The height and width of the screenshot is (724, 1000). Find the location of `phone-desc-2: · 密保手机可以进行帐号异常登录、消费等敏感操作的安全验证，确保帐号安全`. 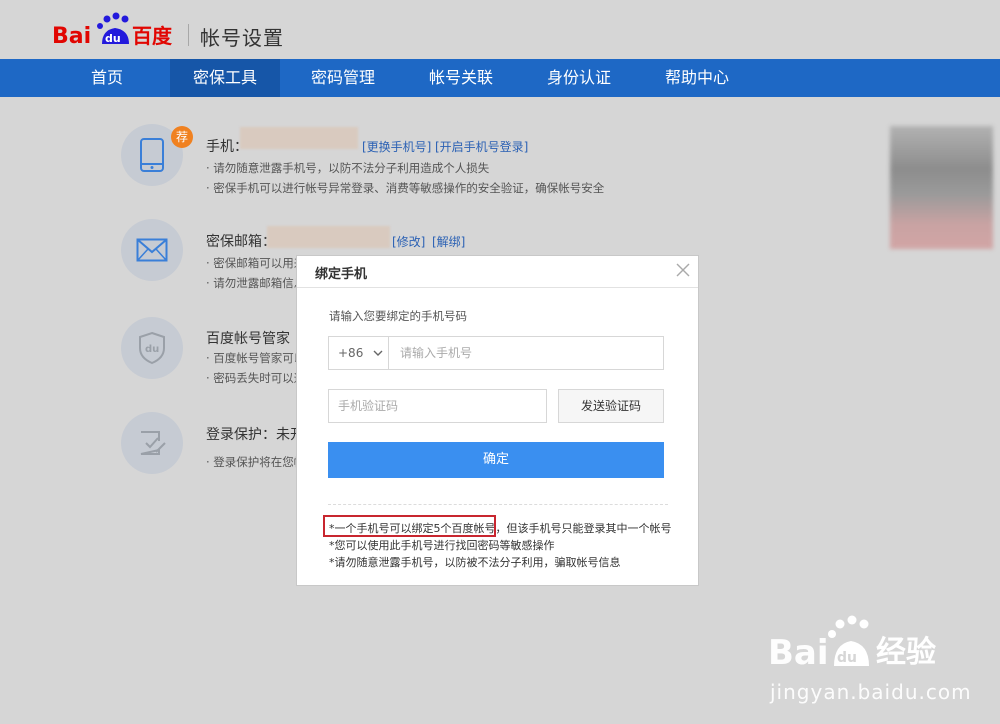

phone-desc-2: · 密保手机可以进行帐号异常登录、消费等敏感操作的安全验证，确保帐号安全 is located at coordinates (405, 188).